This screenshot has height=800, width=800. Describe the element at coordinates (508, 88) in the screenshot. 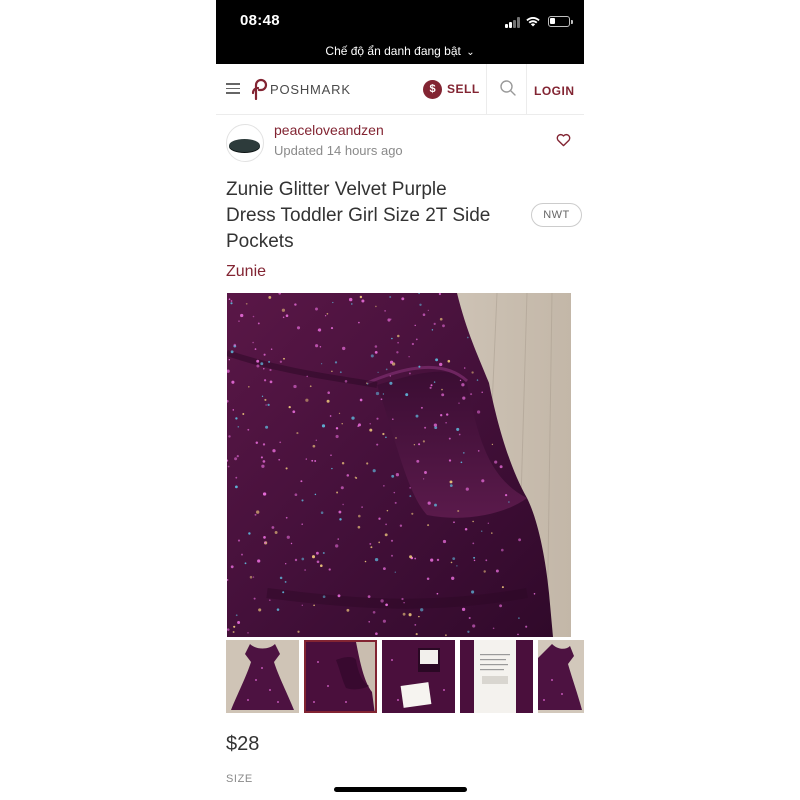

I see `search-icon` at that location.